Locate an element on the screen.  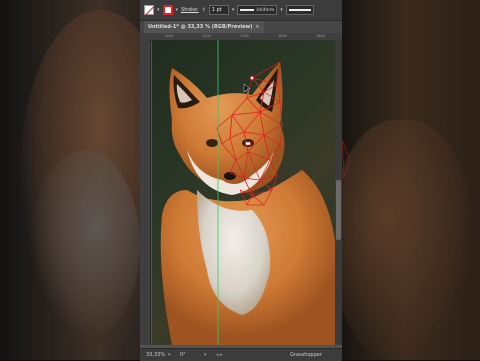
ruler-tick-label: 1600 is located at coordinates (282, 36).